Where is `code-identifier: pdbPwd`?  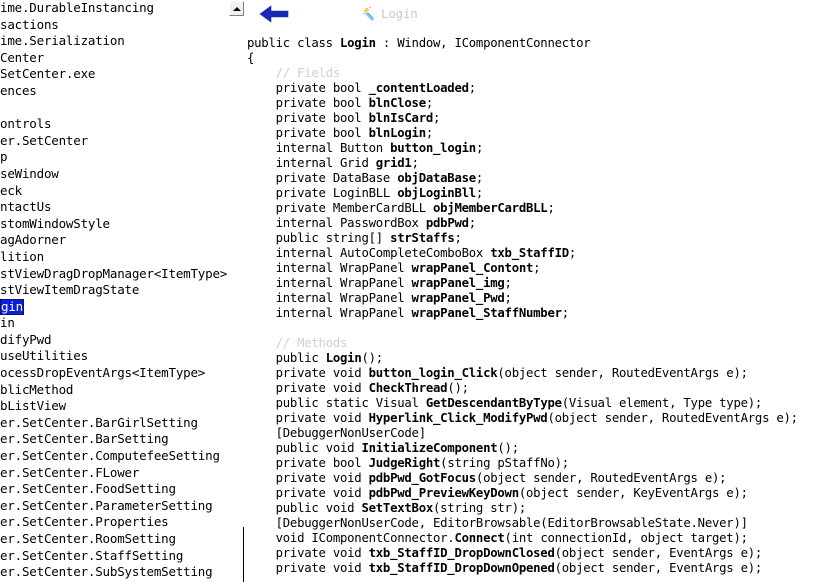 code-identifier: pdbPwd is located at coordinates (447, 223).